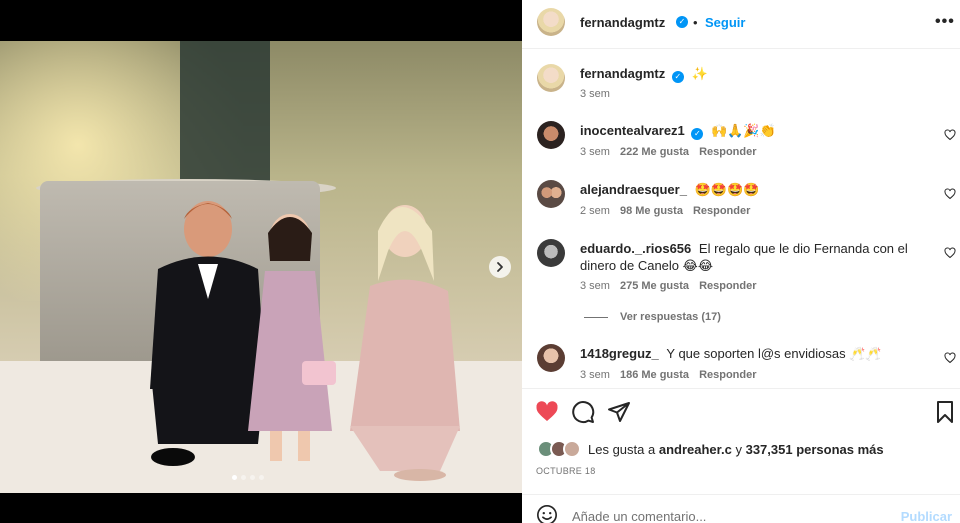 The width and height of the screenshot is (960, 523). I want to click on liker-username: andreaher.c, so click(695, 449).